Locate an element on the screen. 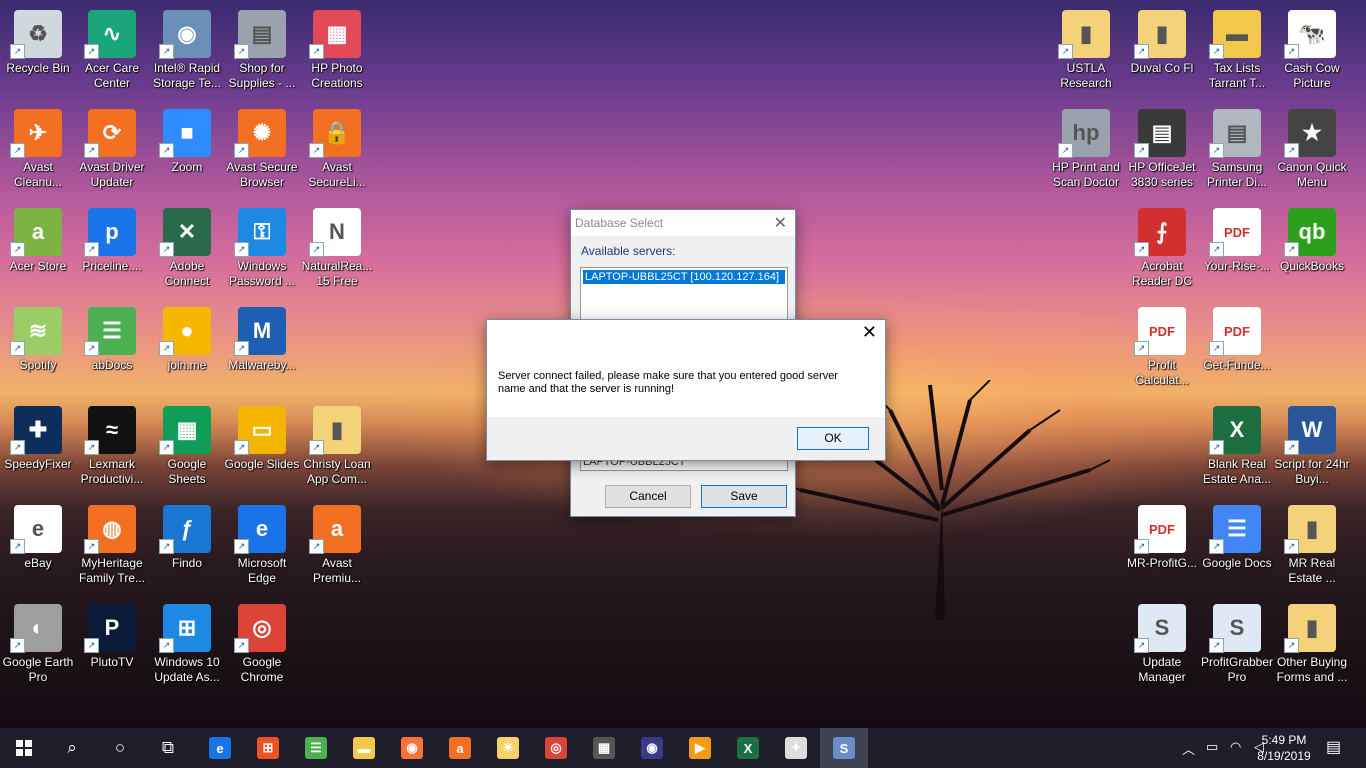 The width and height of the screenshot is (1366, 768). media-player-taskbar-icon: ▶ is located at coordinates (700, 748).